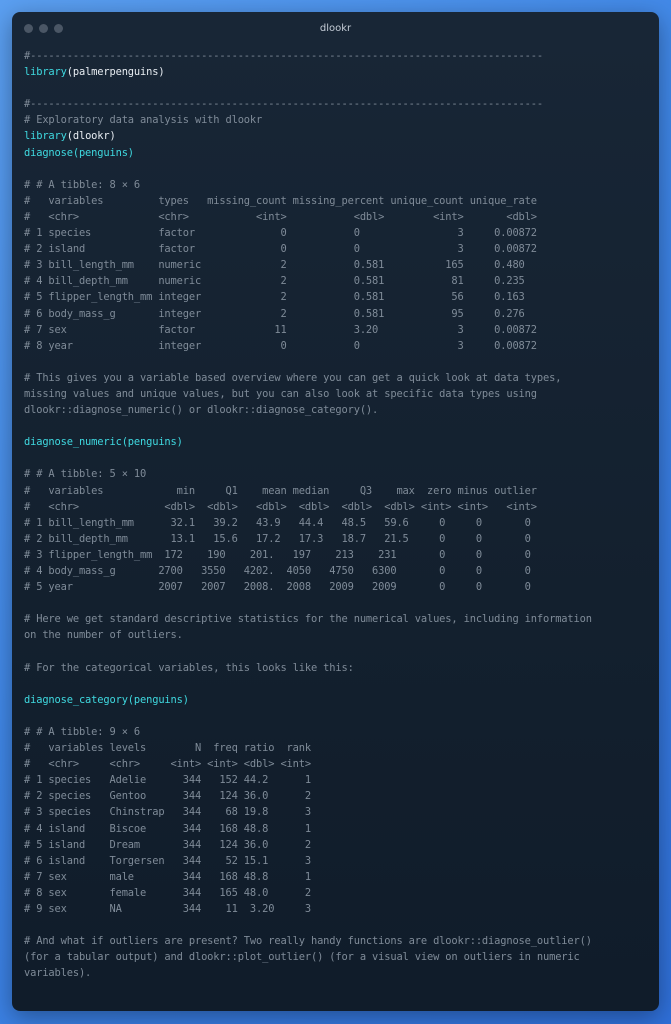 This screenshot has height=1024, width=671. I want to click on comment-text: # 2 species Gentoo 344 124 36.0 2, so click(167, 796).